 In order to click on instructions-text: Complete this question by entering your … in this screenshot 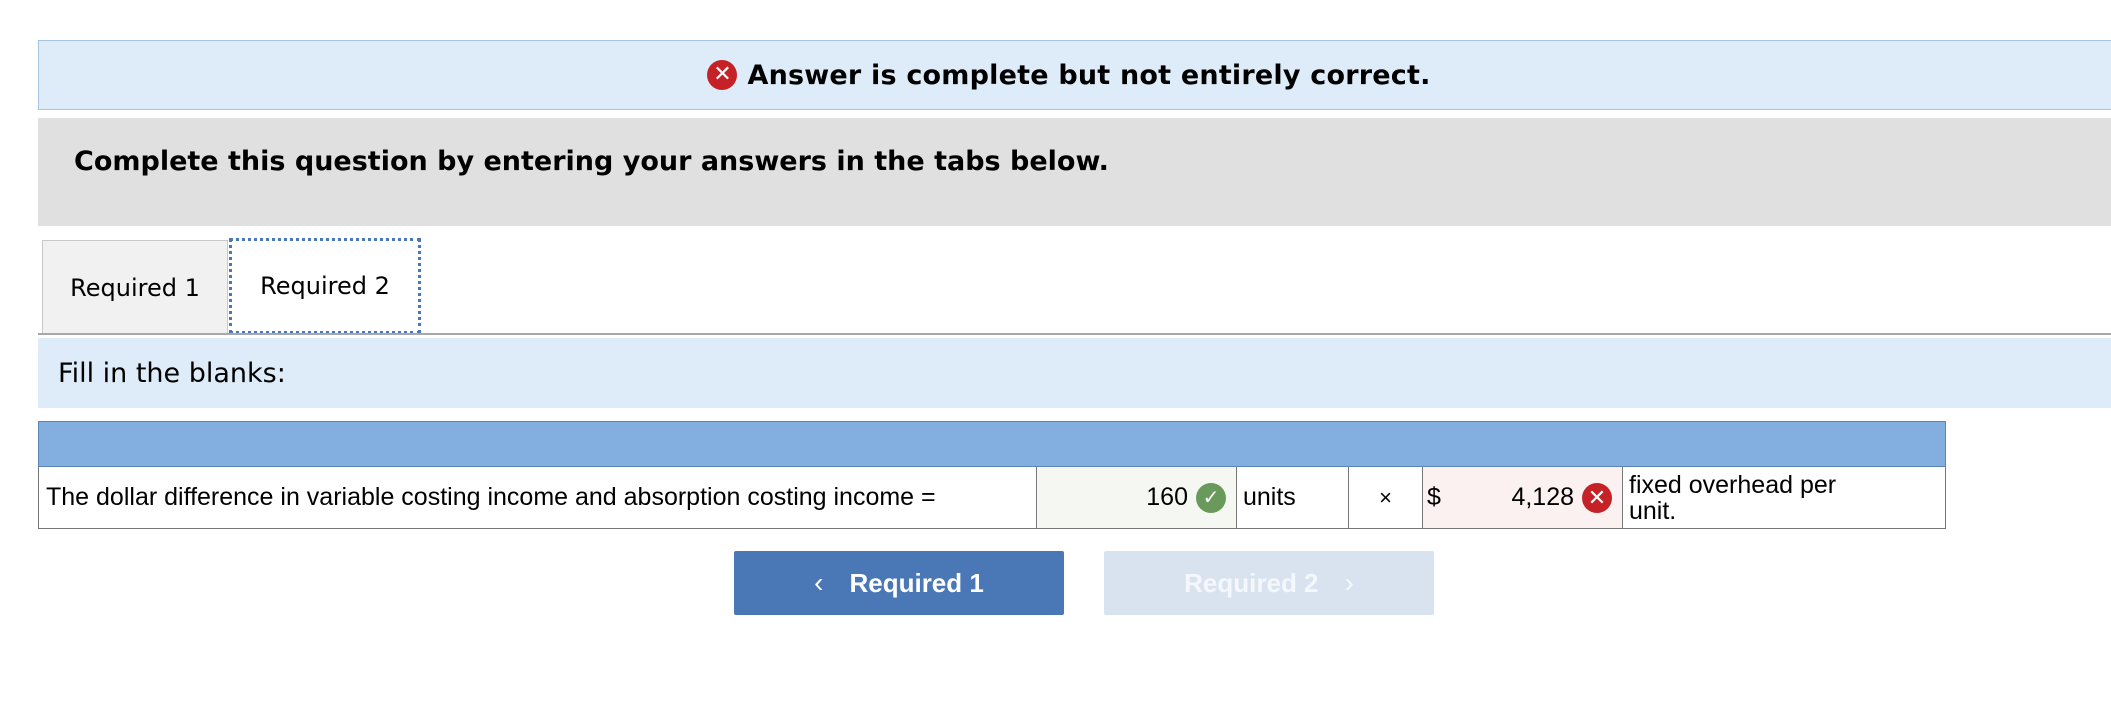, I will do `click(591, 161)`.